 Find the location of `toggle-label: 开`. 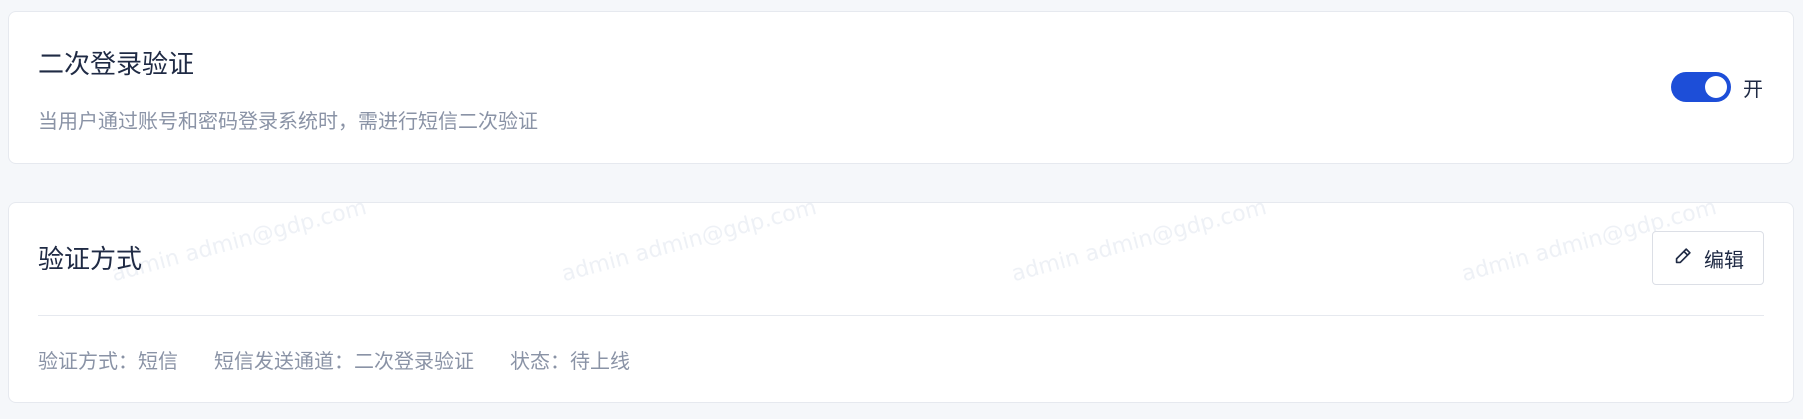

toggle-label: 开 is located at coordinates (1753, 88).